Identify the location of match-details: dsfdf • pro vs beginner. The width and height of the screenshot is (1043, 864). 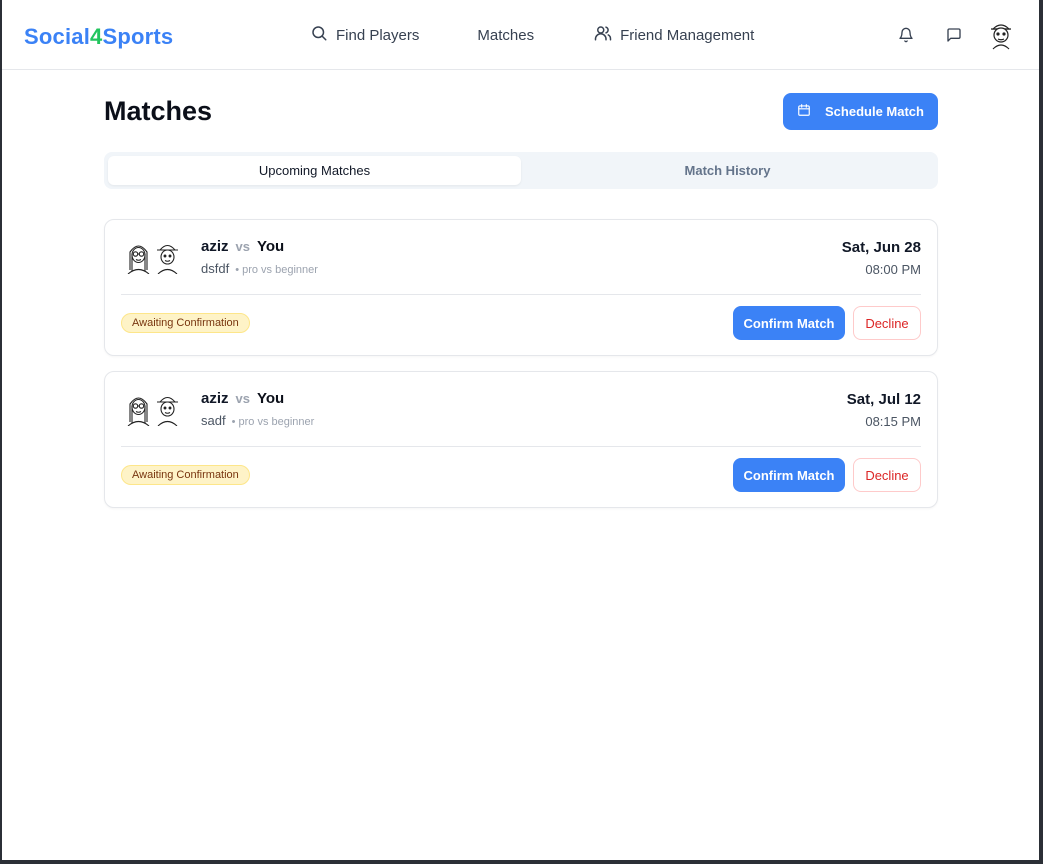
(259, 268).